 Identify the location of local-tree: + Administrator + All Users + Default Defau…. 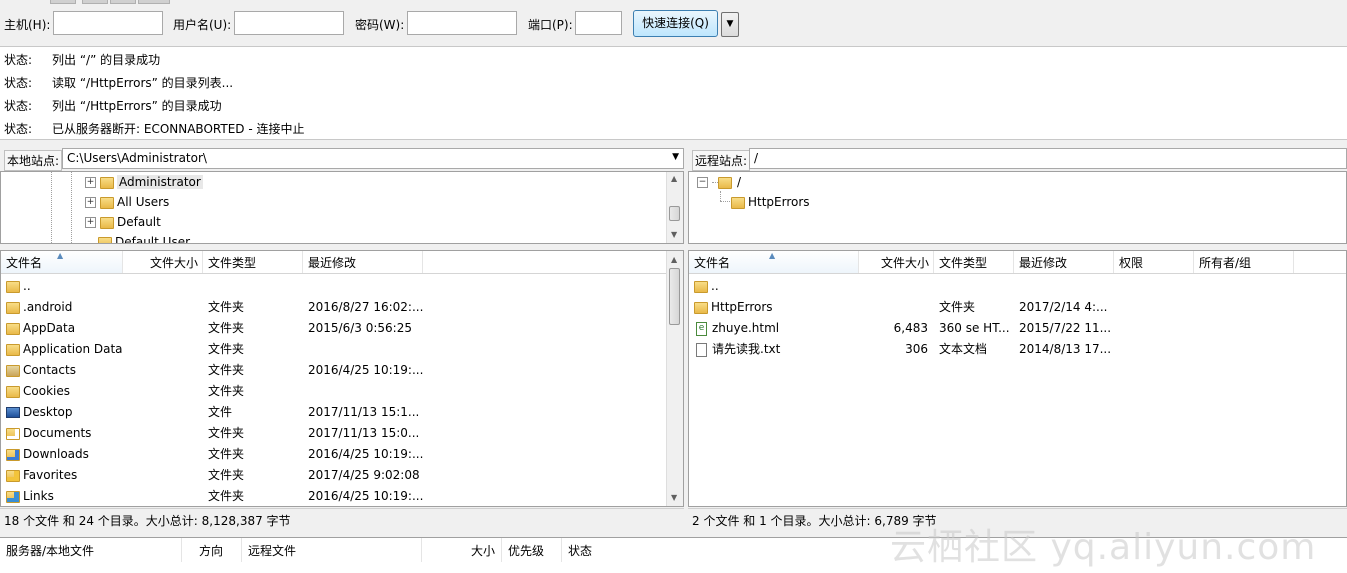
(342, 207).